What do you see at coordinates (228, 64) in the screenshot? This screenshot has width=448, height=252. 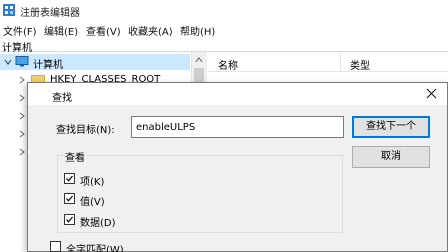 I see `column-header-name: 名称` at bounding box center [228, 64].